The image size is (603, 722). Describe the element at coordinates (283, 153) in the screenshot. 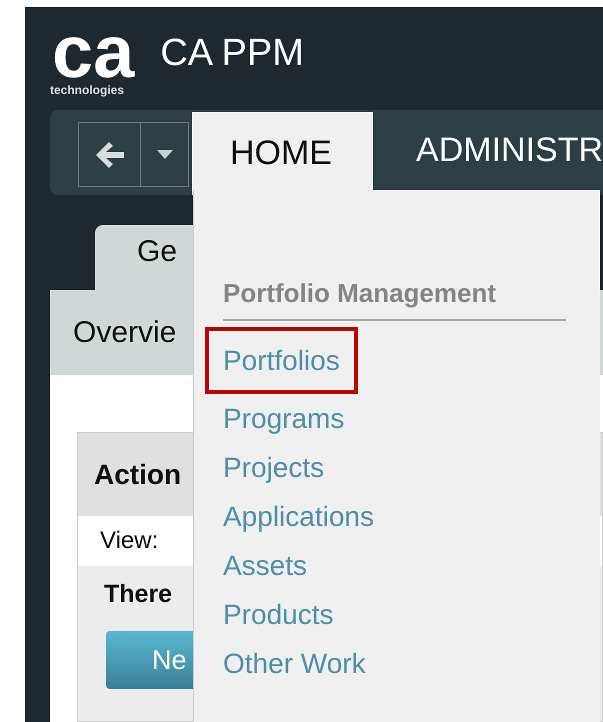

I see `nav-tab: HOME` at that location.